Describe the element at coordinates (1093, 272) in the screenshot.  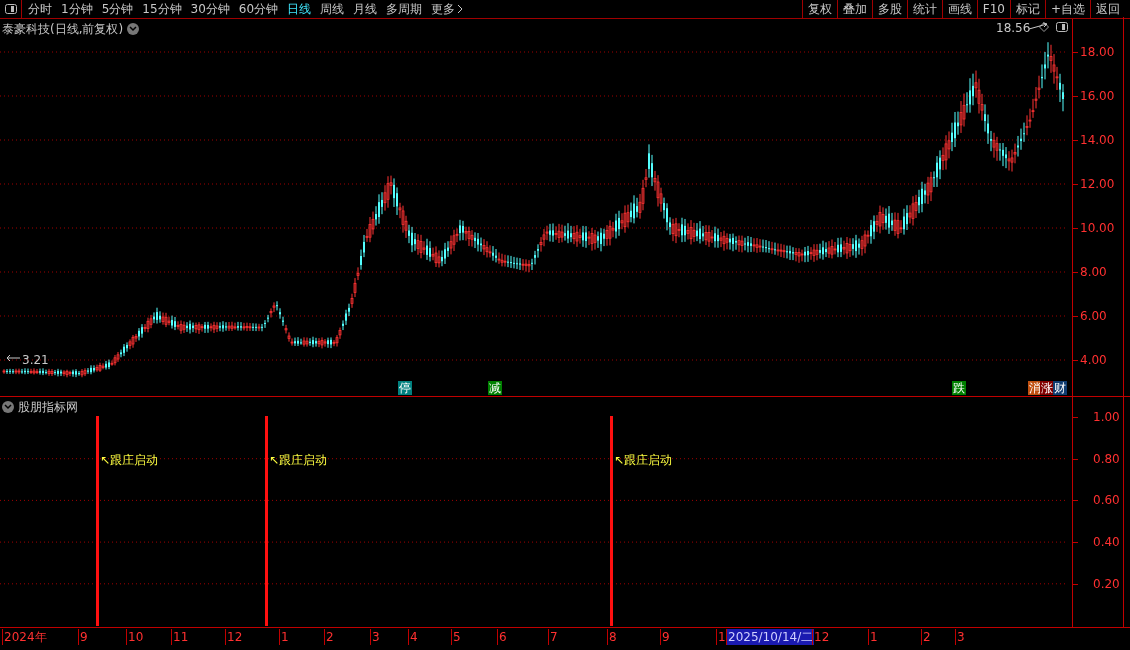
I see `price-axis-label: 8.00` at that location.